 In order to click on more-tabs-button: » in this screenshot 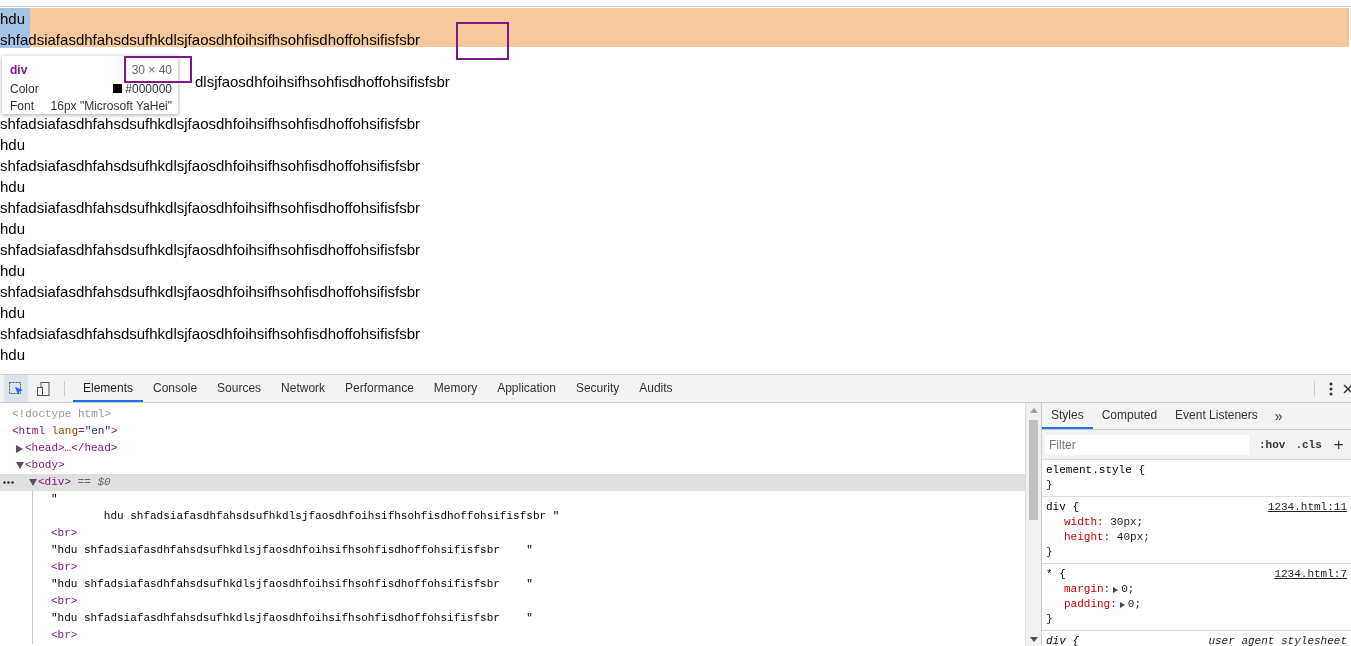, I will do `click(1278, 416)`.